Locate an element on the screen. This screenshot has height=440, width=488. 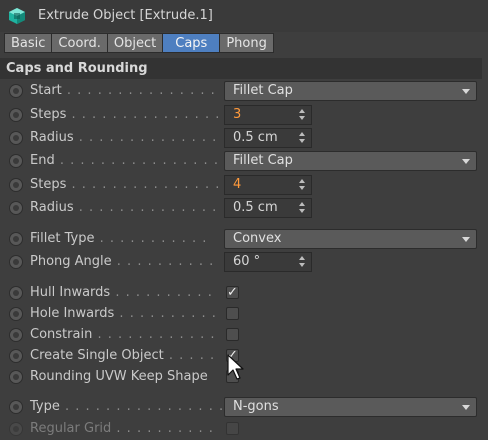
fillet-type-value: Convex is located at coordinates (257, 238).